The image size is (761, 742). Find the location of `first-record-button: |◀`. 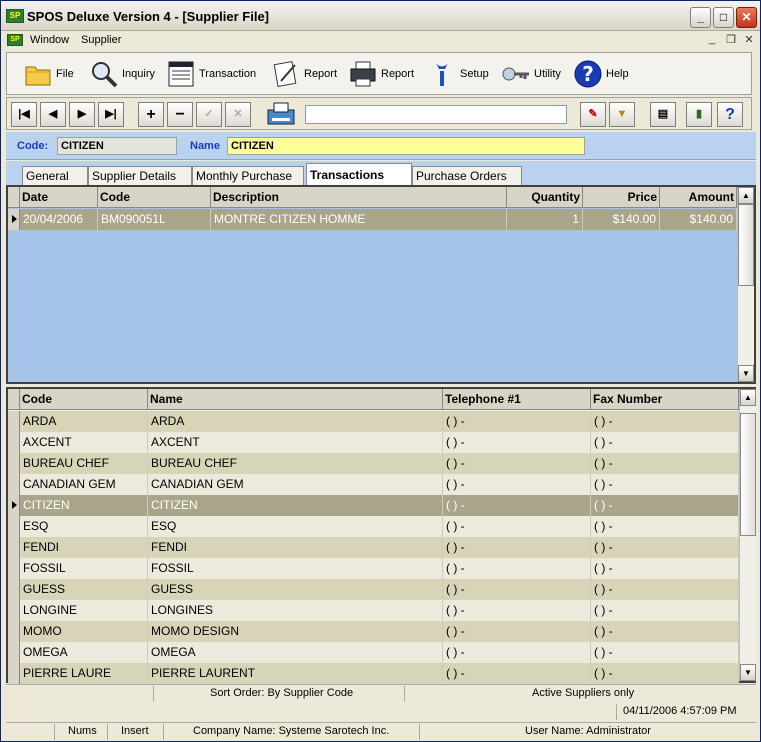

first-record-button: |◀ is located at coordinates (24, 114).